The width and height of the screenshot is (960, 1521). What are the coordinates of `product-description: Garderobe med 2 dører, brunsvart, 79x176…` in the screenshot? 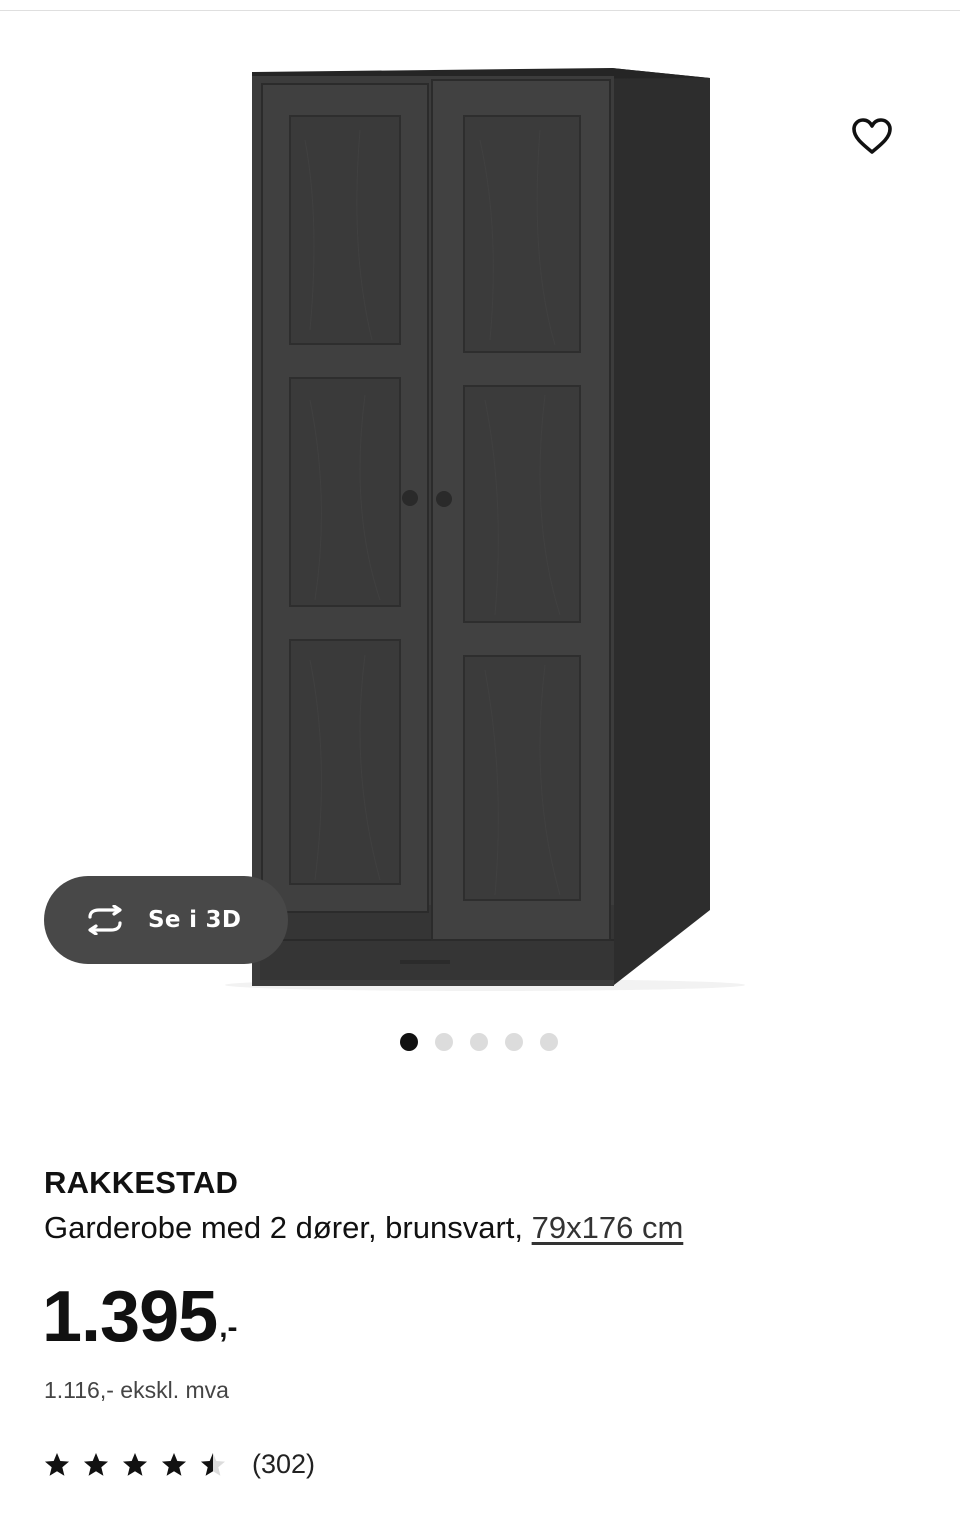 It's located at (363, 1228).